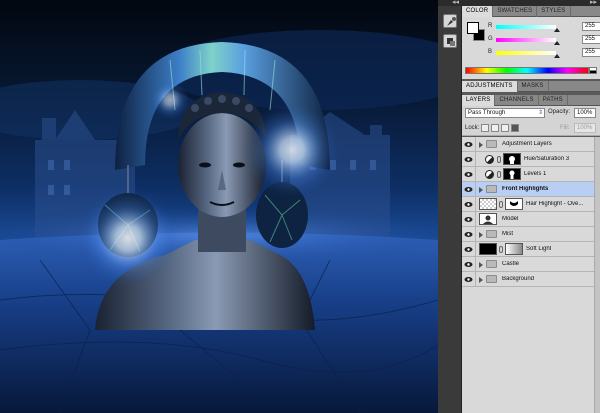 The image size is (600, 413). What do you see at coordinates (490, 39) in the screenshot?
I see `green-label: G` at bounding box center [490, 39].